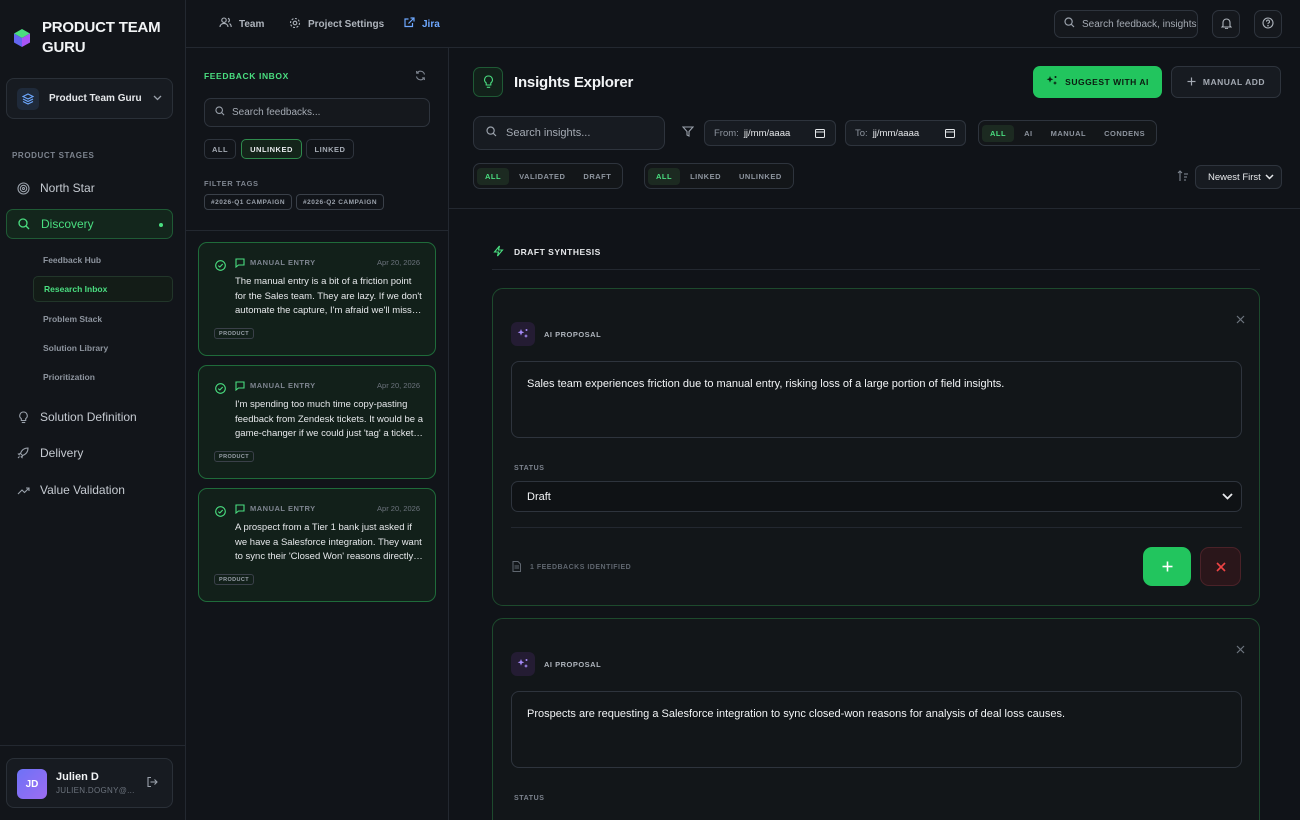 This screenshot has width=1300, height=820. Describe the element at coordinates (152, 783) in the screenshot. I see `logout-icon` at that location.